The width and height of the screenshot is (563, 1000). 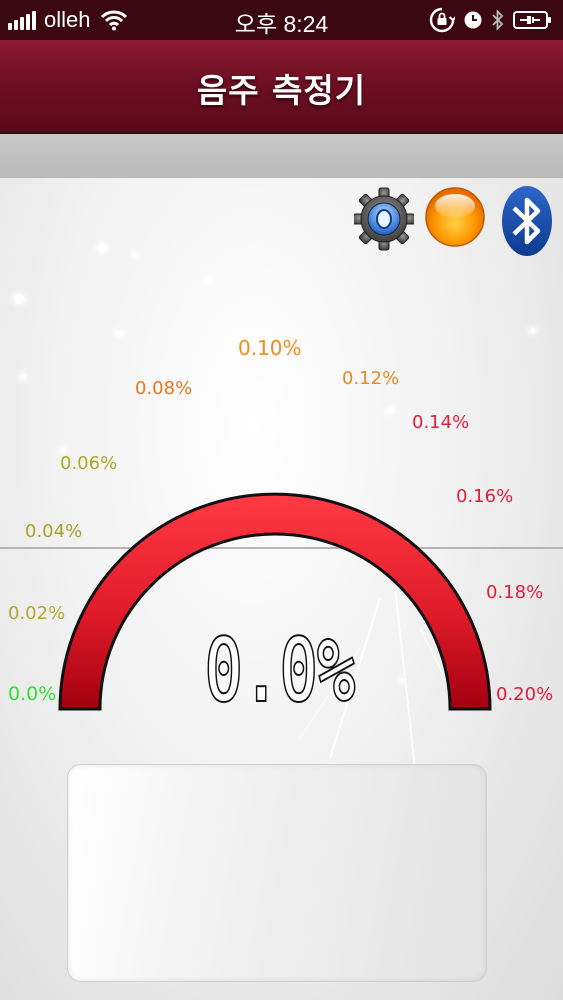 What do you see at coordinates (54, 531) in the screenshot?
I see `gauge-tick-label: 0.04%` at bounding box center [54, 531].